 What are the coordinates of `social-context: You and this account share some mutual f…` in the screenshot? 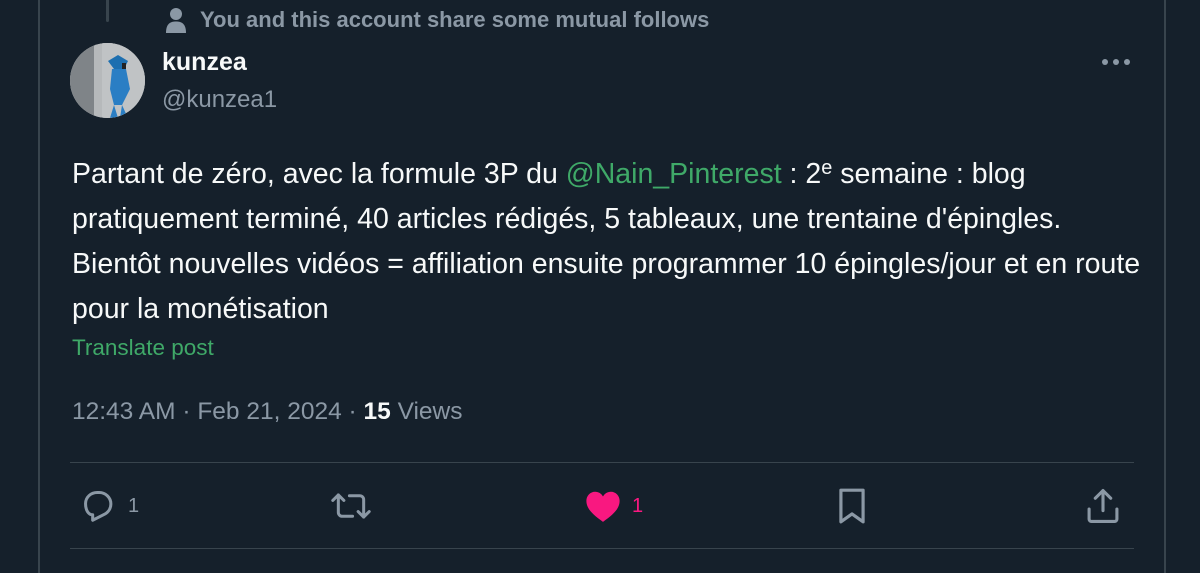 It's located at (437, 20).